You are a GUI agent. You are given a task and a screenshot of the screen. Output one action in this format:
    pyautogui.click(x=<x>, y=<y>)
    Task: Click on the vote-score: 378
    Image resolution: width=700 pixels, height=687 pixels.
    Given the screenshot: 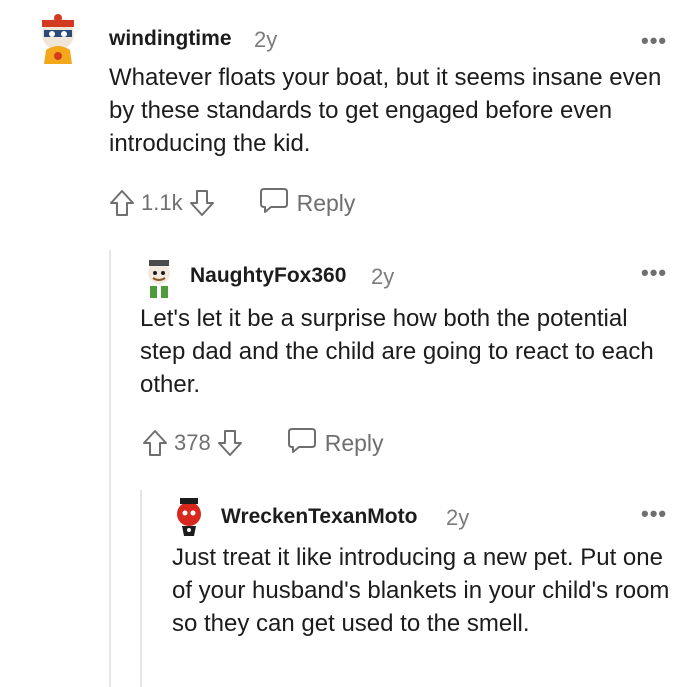 What is the action you would take?
    pyautogui.click(x=192, y=442)
    